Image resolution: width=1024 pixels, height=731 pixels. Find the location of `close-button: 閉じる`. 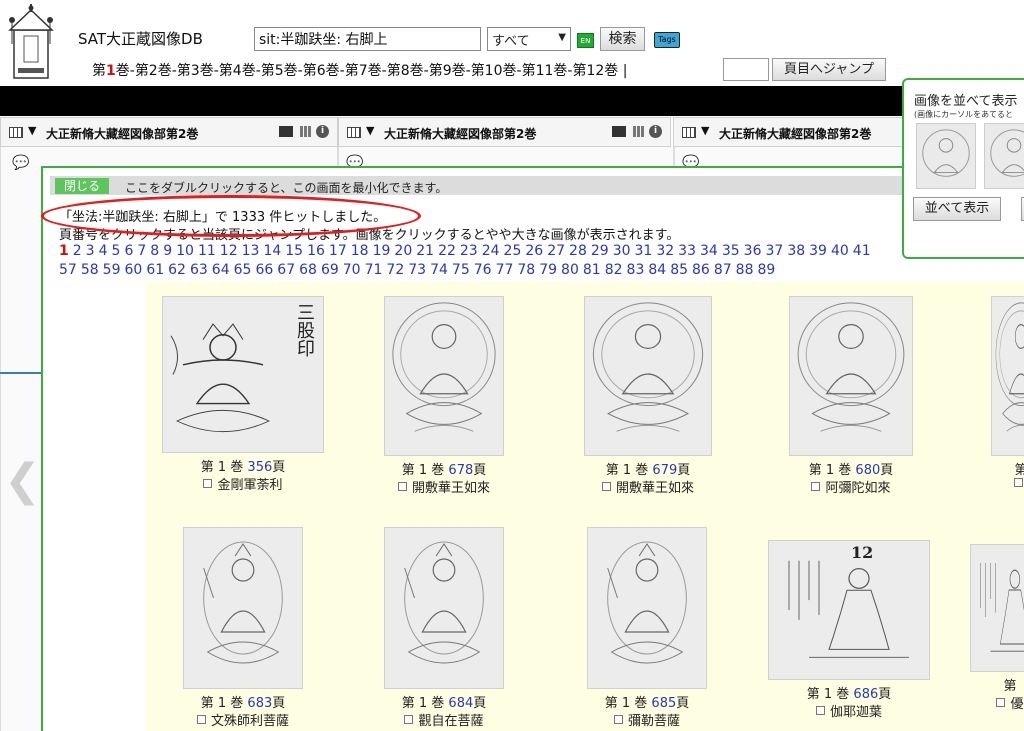

close-button: 閉じる is located at coordinates (82, 186).